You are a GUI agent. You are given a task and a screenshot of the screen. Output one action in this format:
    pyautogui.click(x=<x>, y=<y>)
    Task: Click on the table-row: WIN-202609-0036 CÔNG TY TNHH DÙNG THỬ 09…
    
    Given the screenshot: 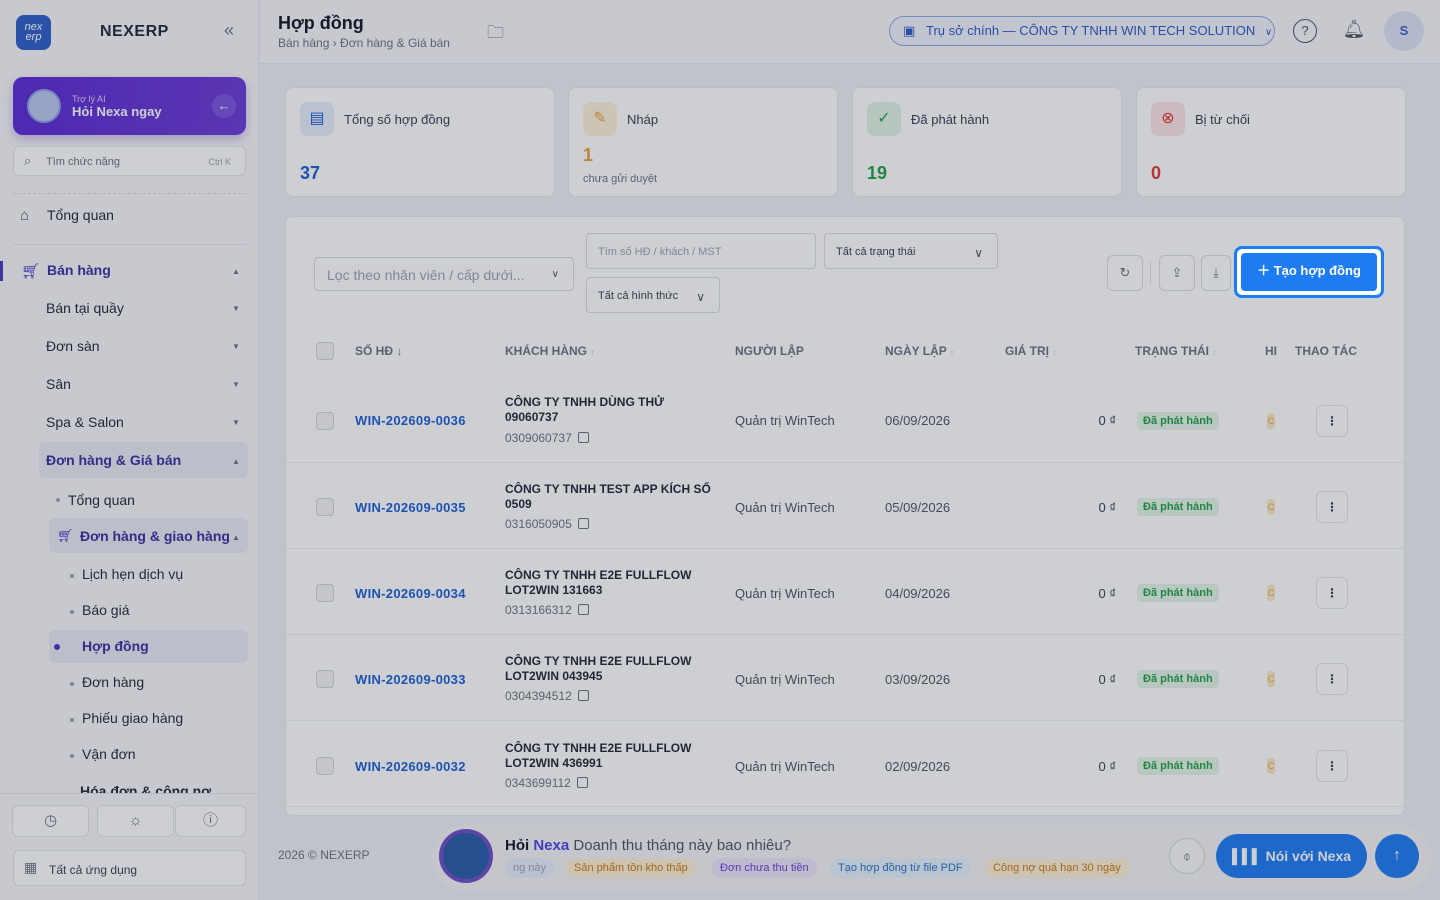 What is the action you would take?
    pyautogui.click(x=845, y=420)
    